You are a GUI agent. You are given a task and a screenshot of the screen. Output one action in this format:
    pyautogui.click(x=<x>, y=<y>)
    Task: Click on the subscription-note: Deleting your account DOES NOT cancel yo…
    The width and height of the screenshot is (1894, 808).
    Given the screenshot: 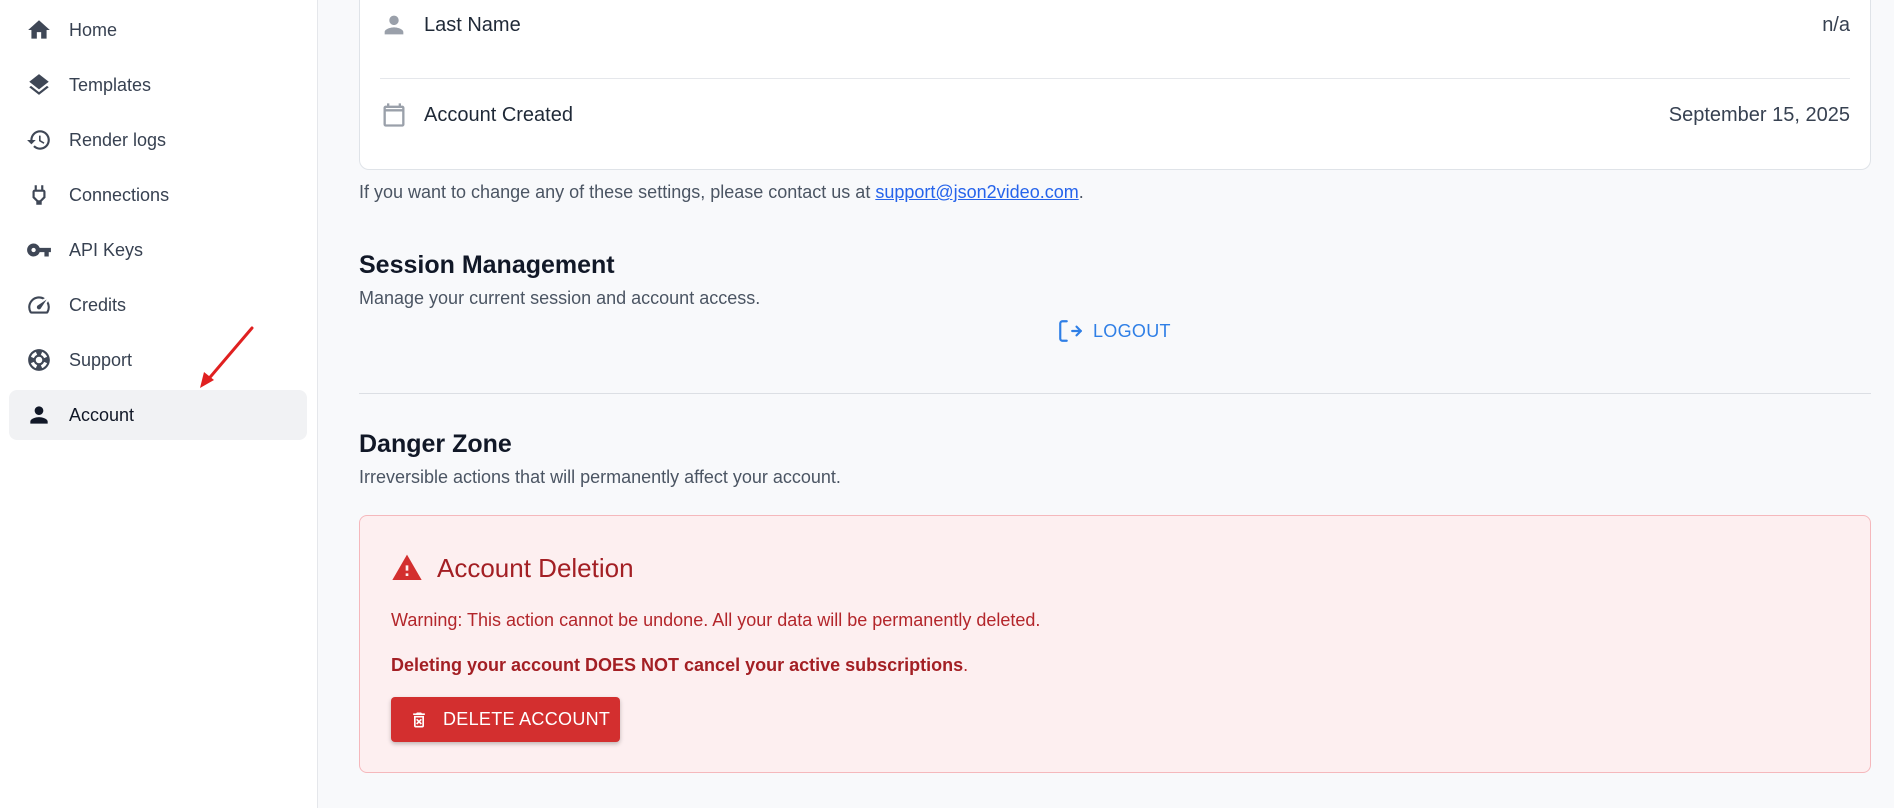 What is the action you would take?
    pyautogui.click(x=679, y=665)
    